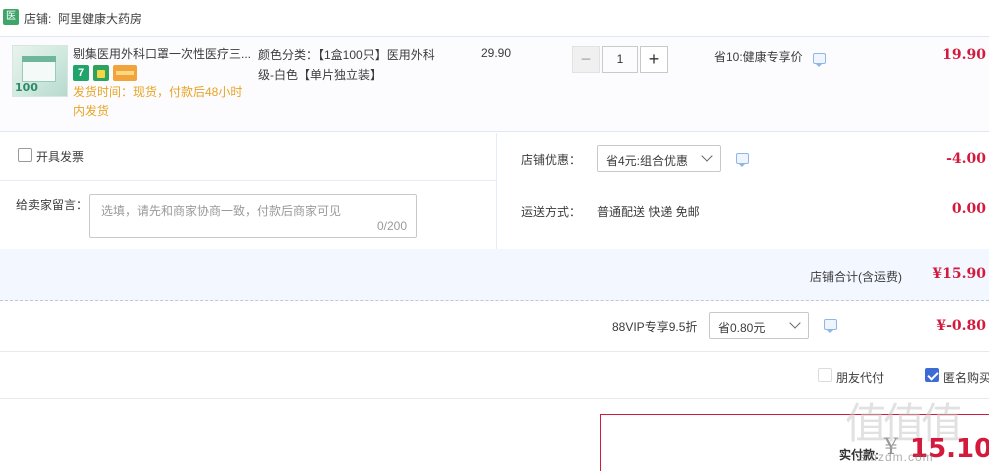 The image size is (989, 471). I want to click on thumb-count-label: 100, so click(26, 87).